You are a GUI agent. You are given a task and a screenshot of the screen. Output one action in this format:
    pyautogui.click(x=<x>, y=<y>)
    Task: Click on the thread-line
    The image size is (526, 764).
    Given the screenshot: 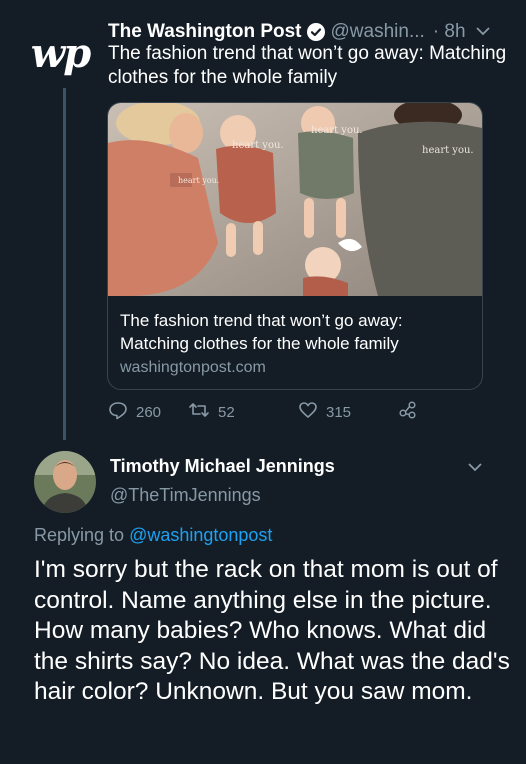 What is the action you would take?
    pyautogui.click(x=64, y=264)
    